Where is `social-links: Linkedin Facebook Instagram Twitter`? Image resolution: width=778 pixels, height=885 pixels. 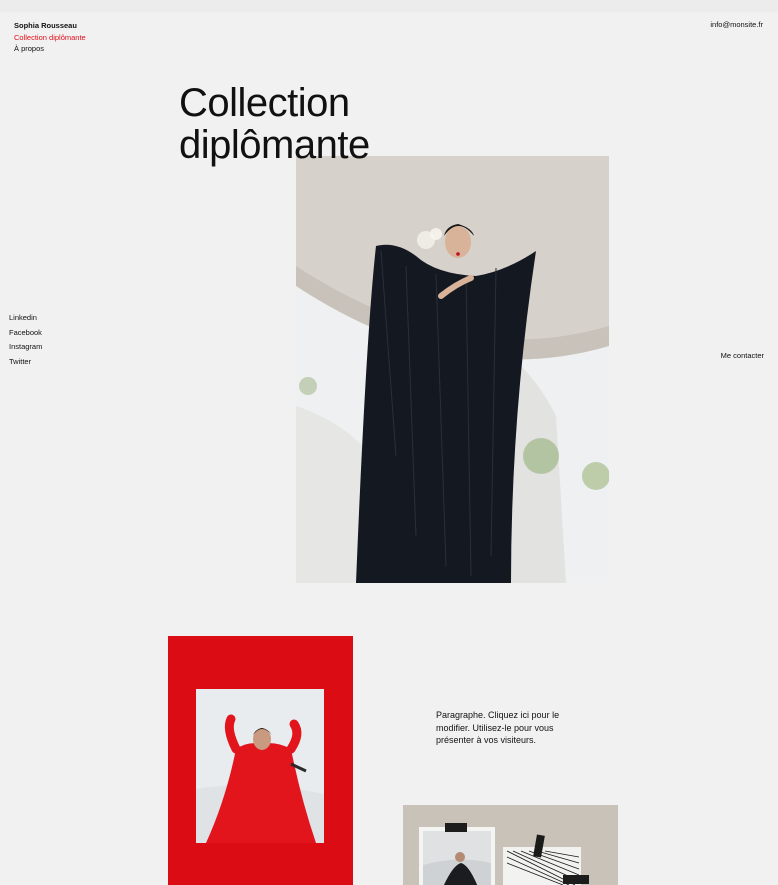 social-links: Linkedin Facebook Instagram Twitter is located at coordinates (25, 340).